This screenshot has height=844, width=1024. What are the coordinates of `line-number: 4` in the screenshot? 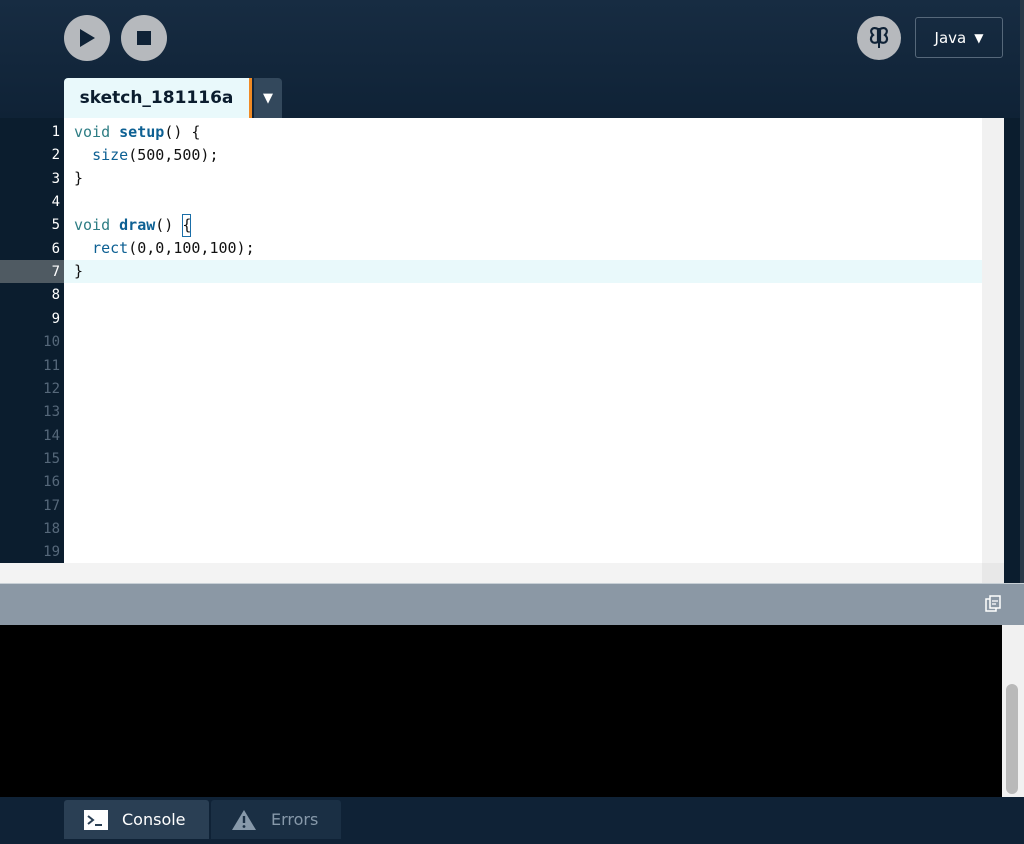 It's located at (55, 202).